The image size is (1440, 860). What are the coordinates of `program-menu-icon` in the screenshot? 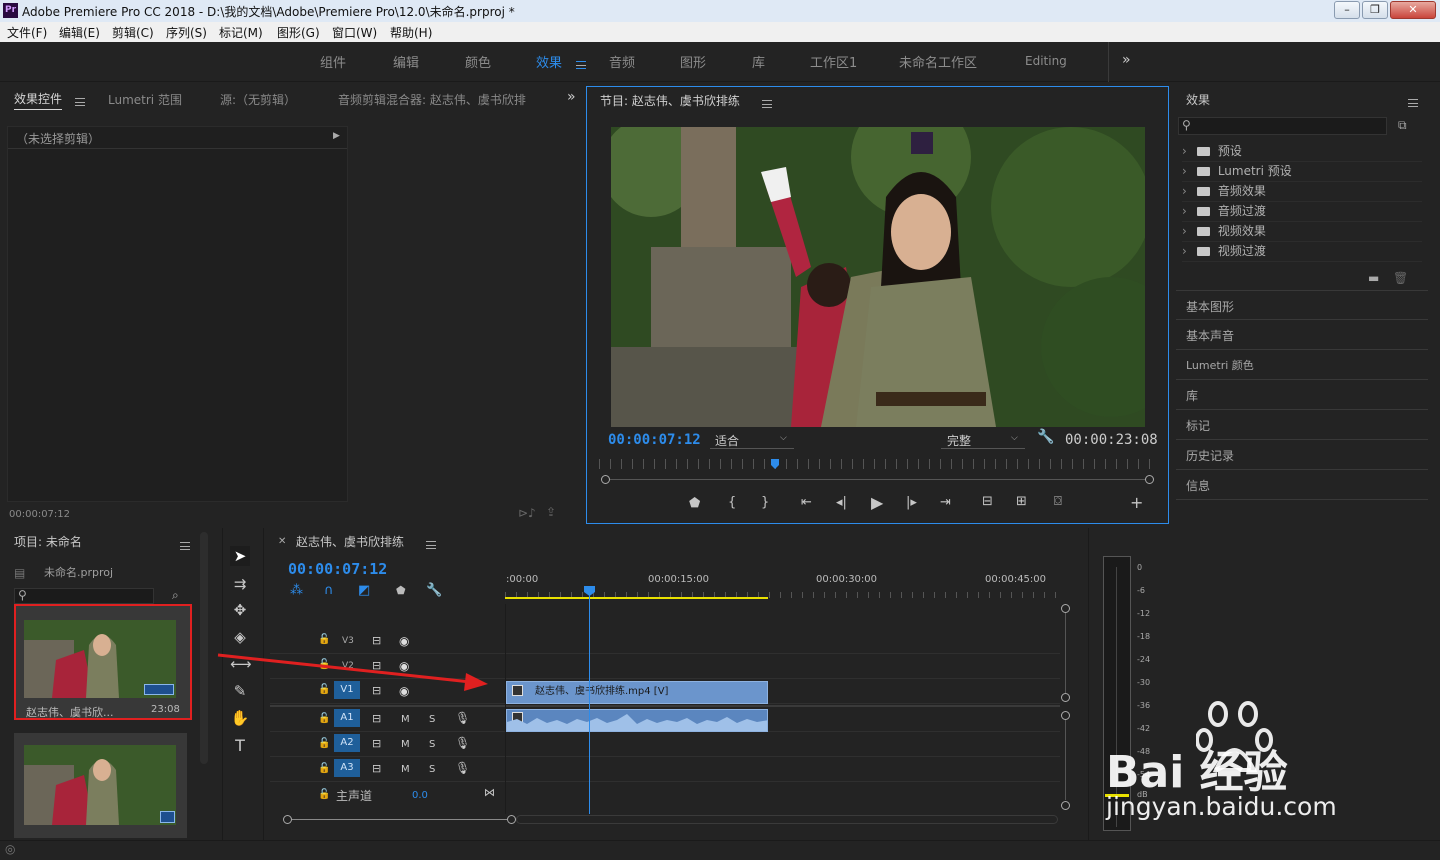 It's located at (767, 103).